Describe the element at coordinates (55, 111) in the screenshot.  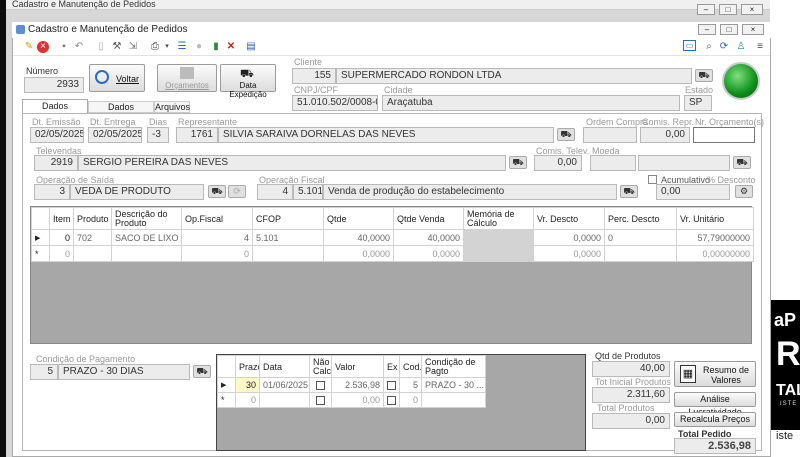
I see `tab-dados-principais: Dados Principais` at that location.